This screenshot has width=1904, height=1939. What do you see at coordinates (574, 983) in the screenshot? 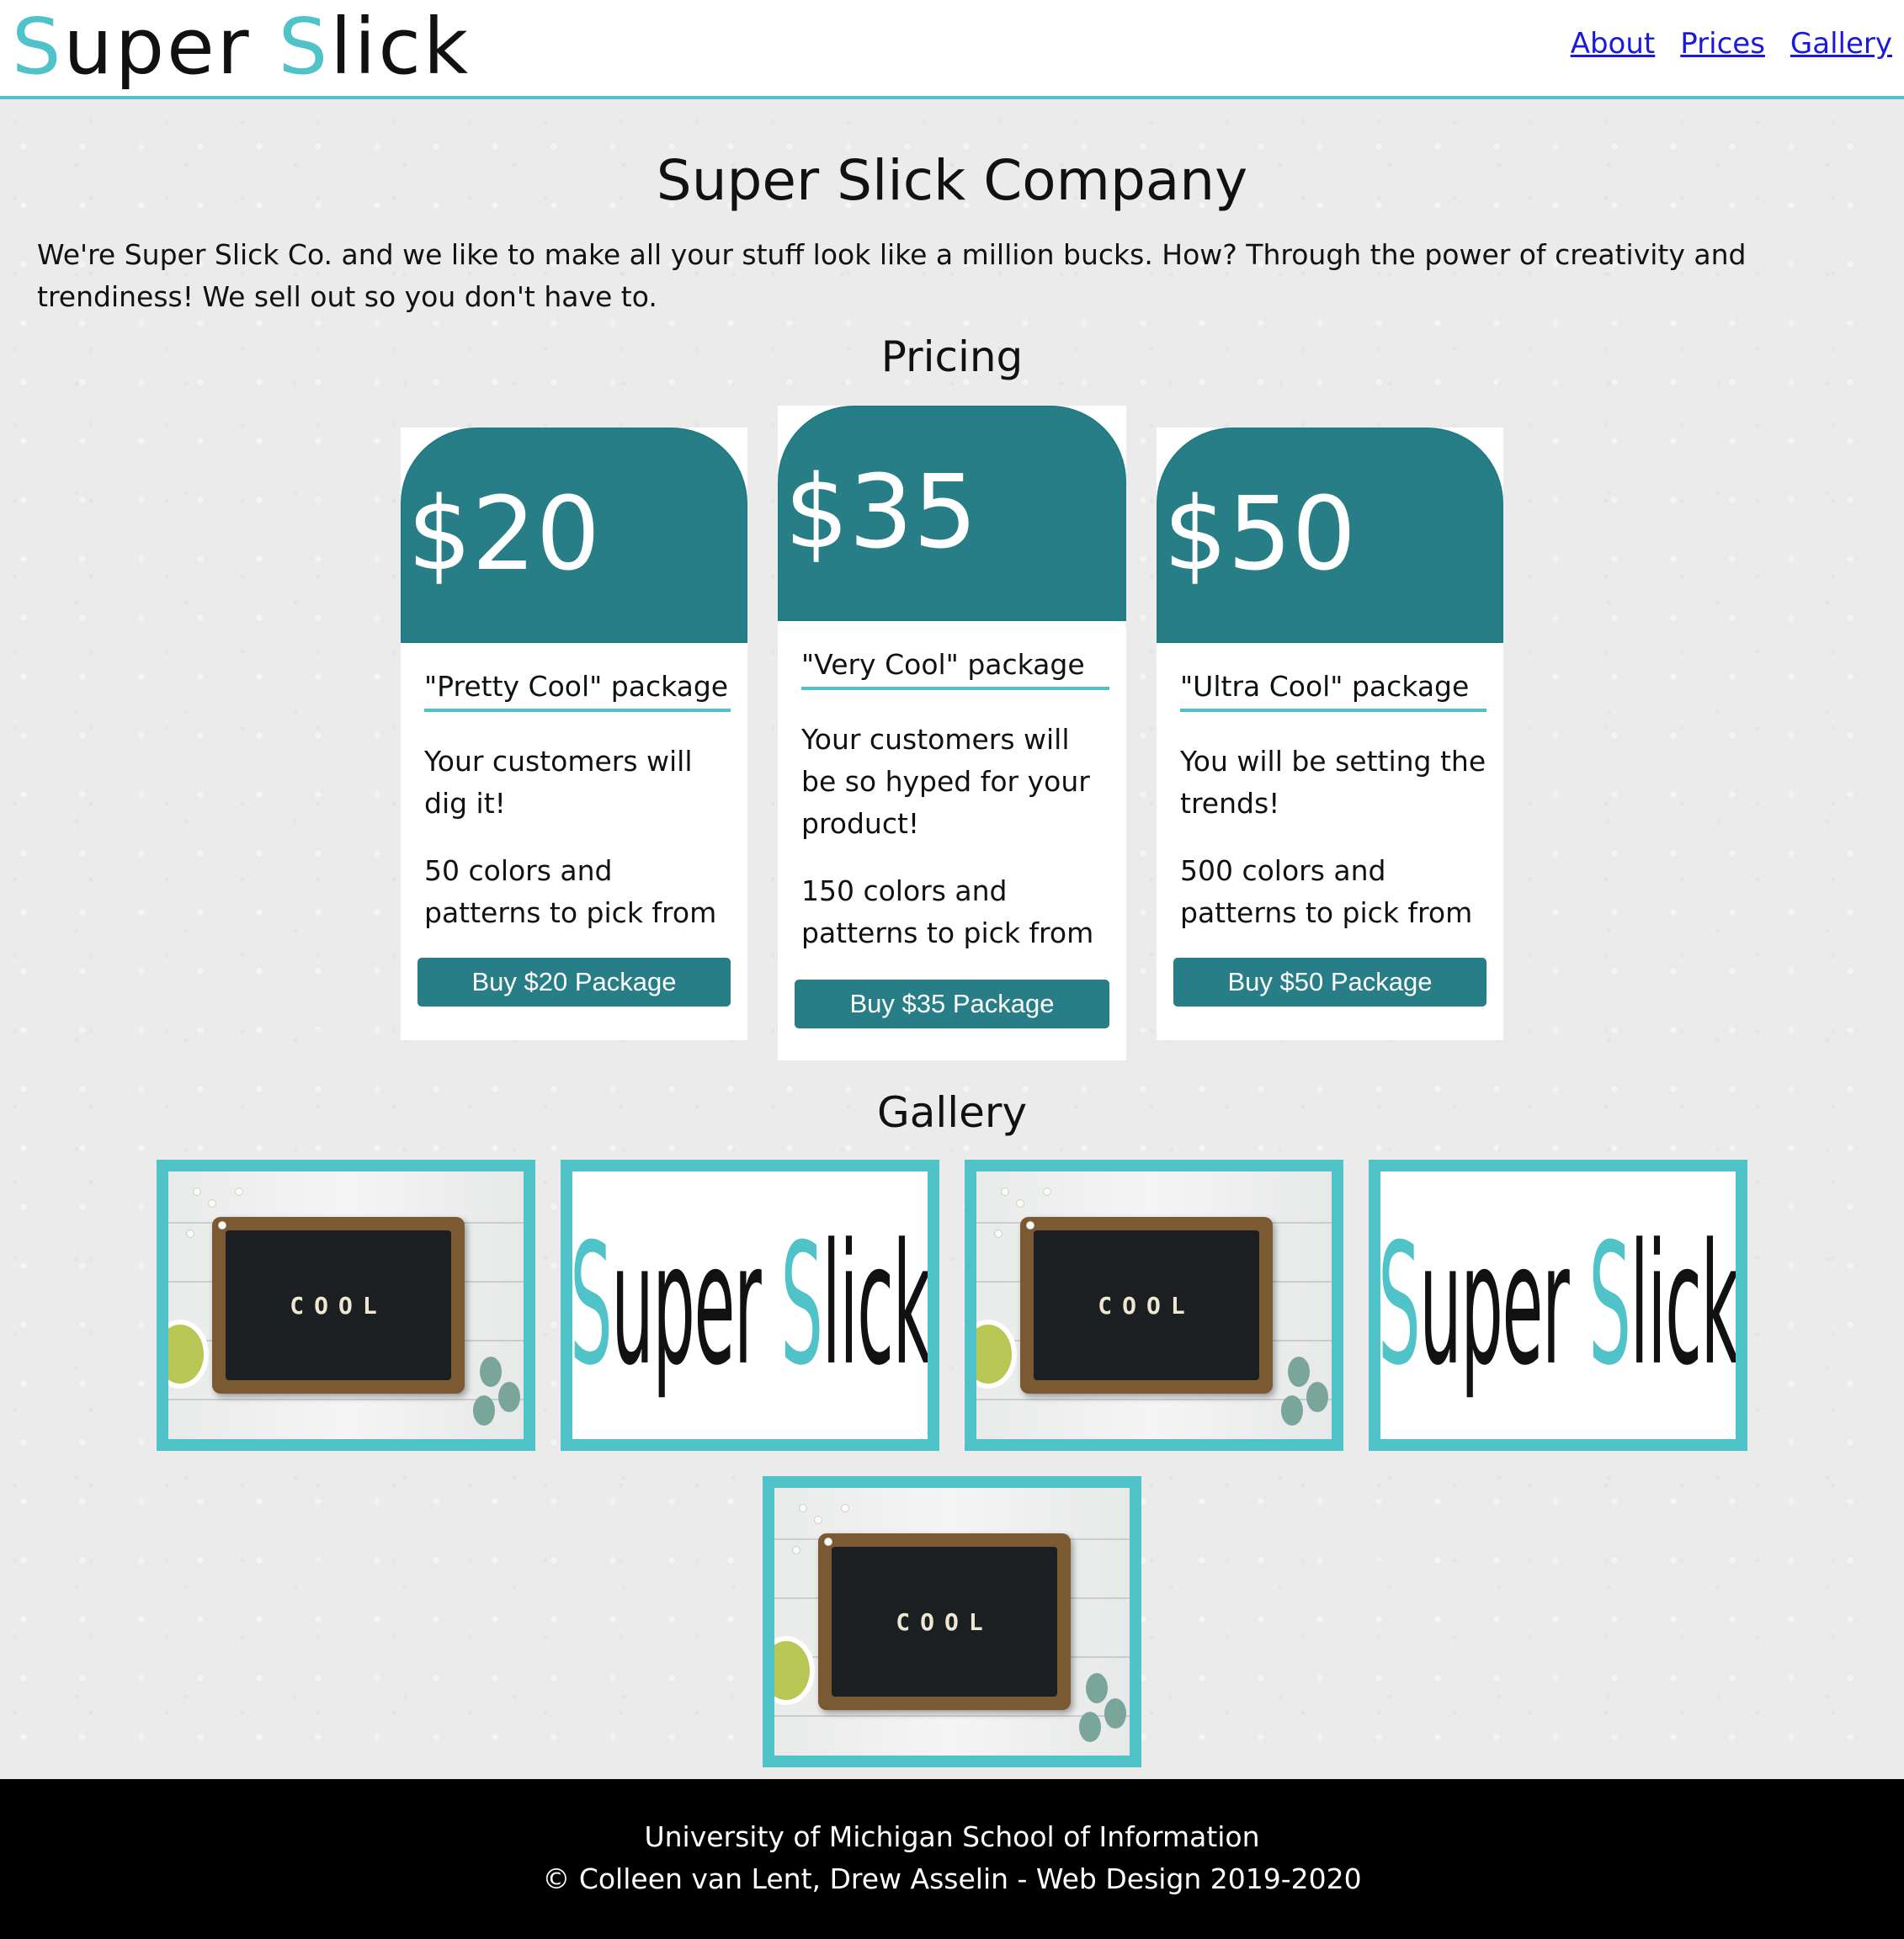
I see `buy-20-button: Buy $20 Package` at bounding box center [574, 983].